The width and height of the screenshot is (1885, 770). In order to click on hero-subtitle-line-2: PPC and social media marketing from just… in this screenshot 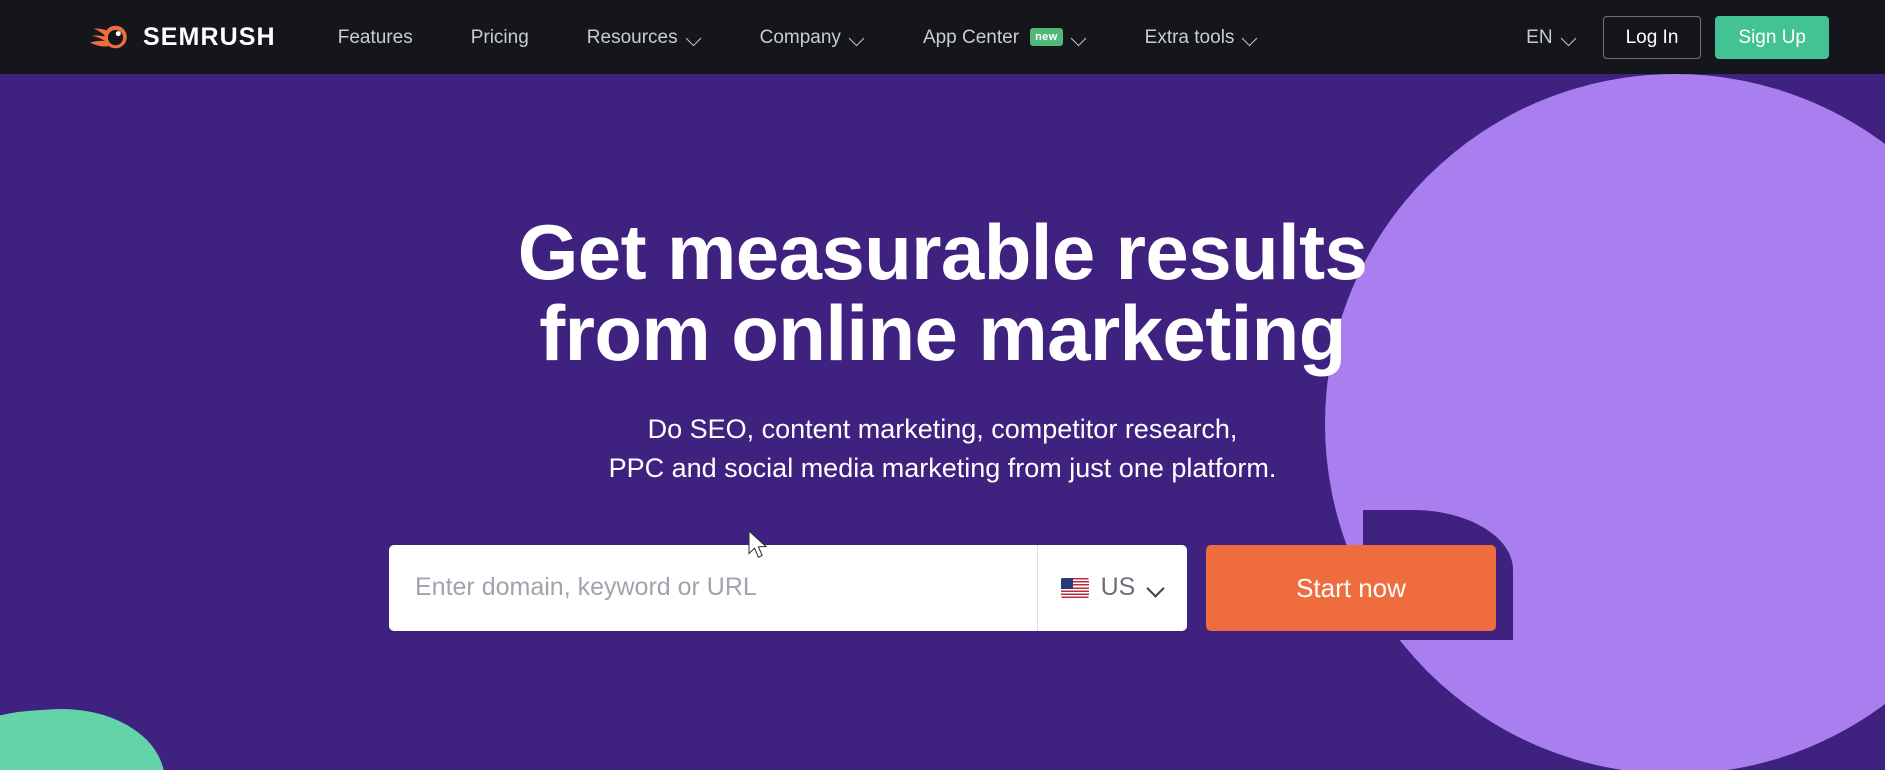, I will do `click(942, 468)`.